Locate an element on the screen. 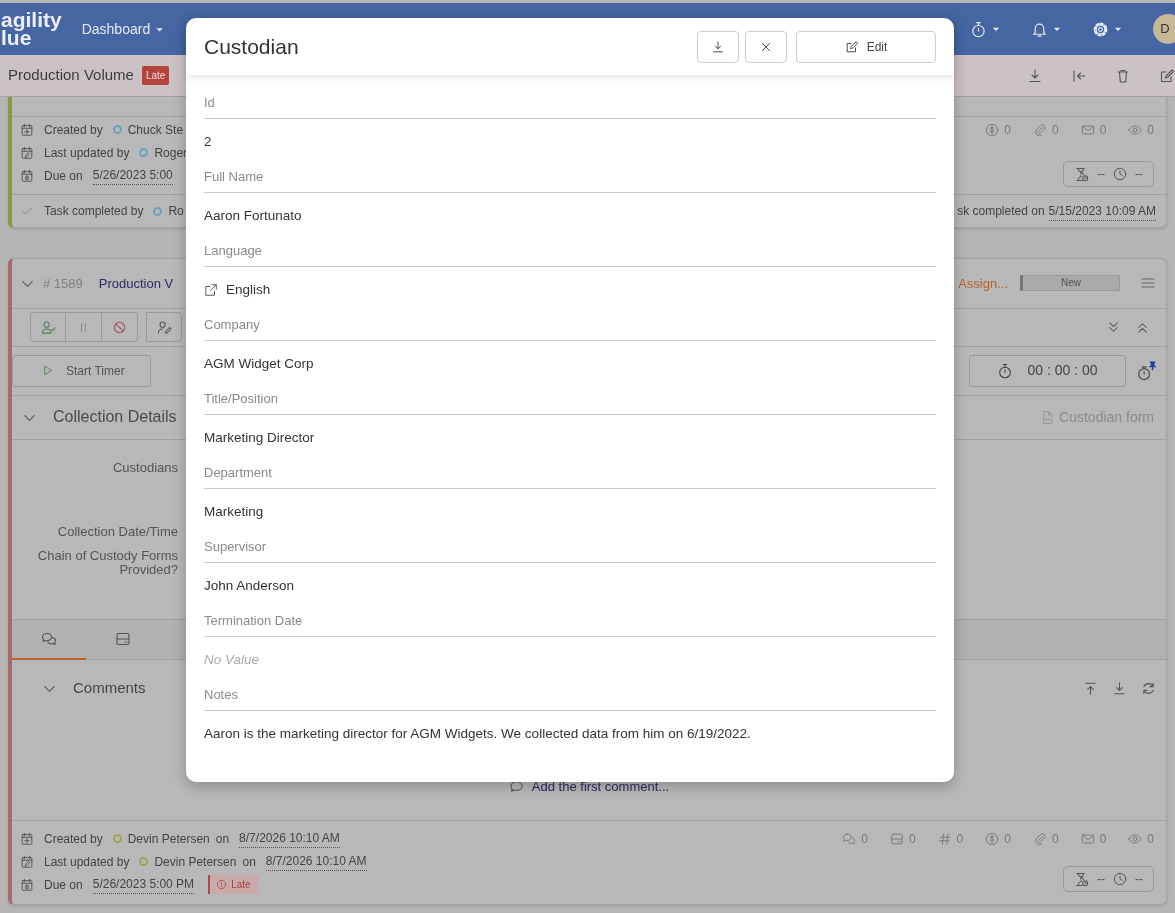 This screenshot has width=1175, height=913. field-value: AGM Widget Corp is located at coordinates (259, 363).